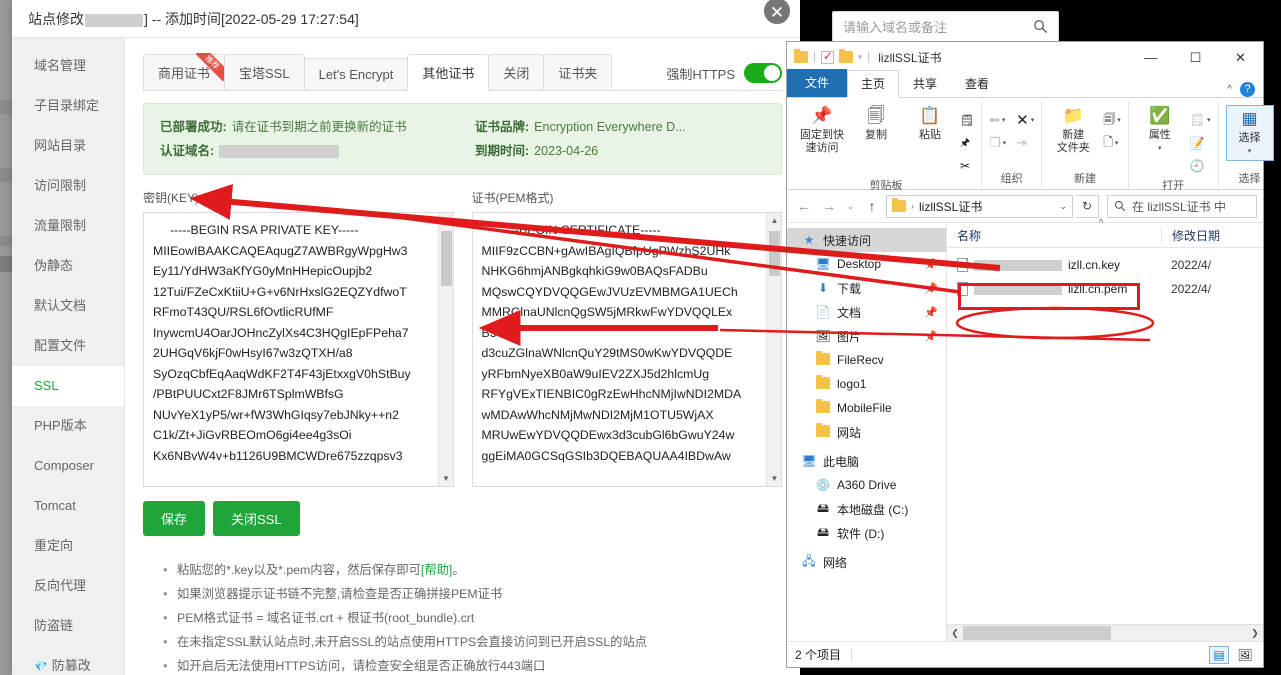 This screenshot has height=675, width=1281. Describe the element at coordinates (68, 346) in the screenshot. I see `sidebar-item-config-file: 配置文件` at that location.